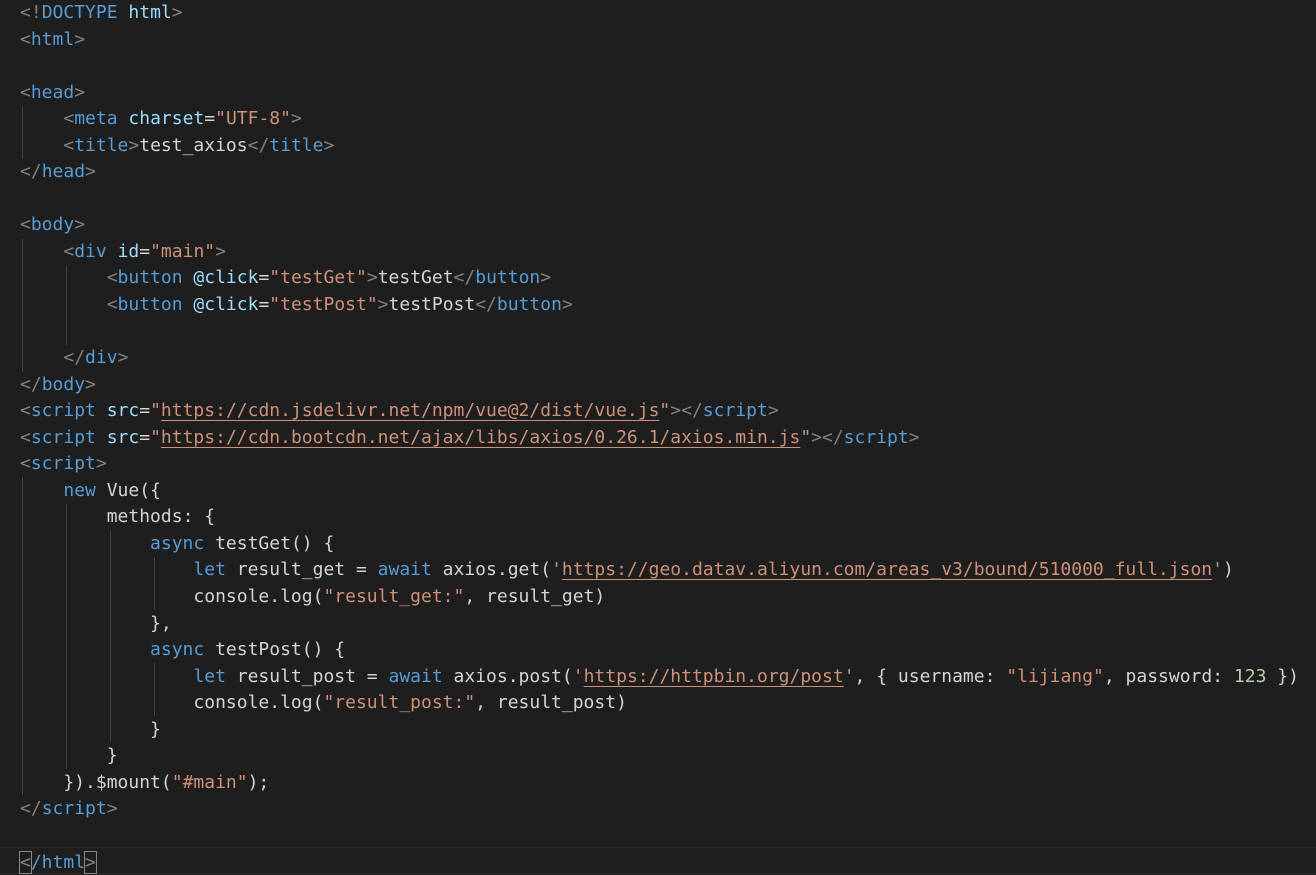  I want to click on code-line: </body>, so click(668, 385).